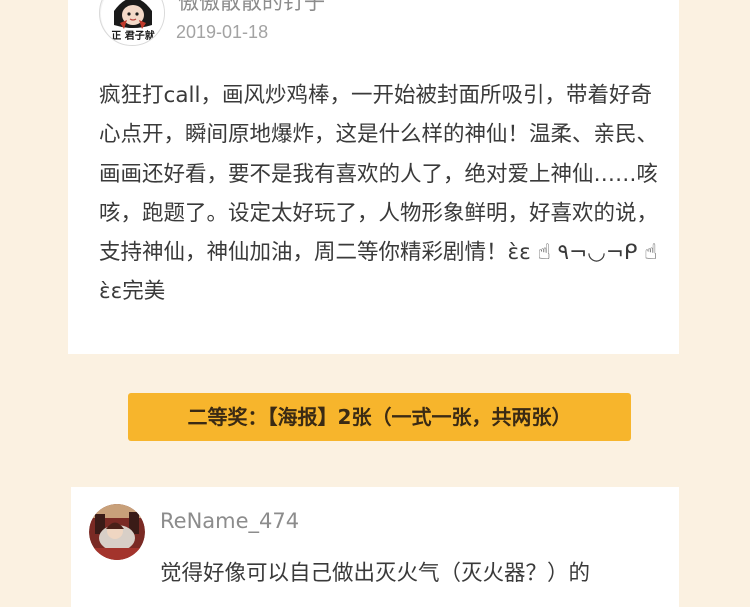  What do you see at coordinates (222, 32) in the screenshot?
I see `post-date: 2019-01-18` at bounding box center [222, 32].